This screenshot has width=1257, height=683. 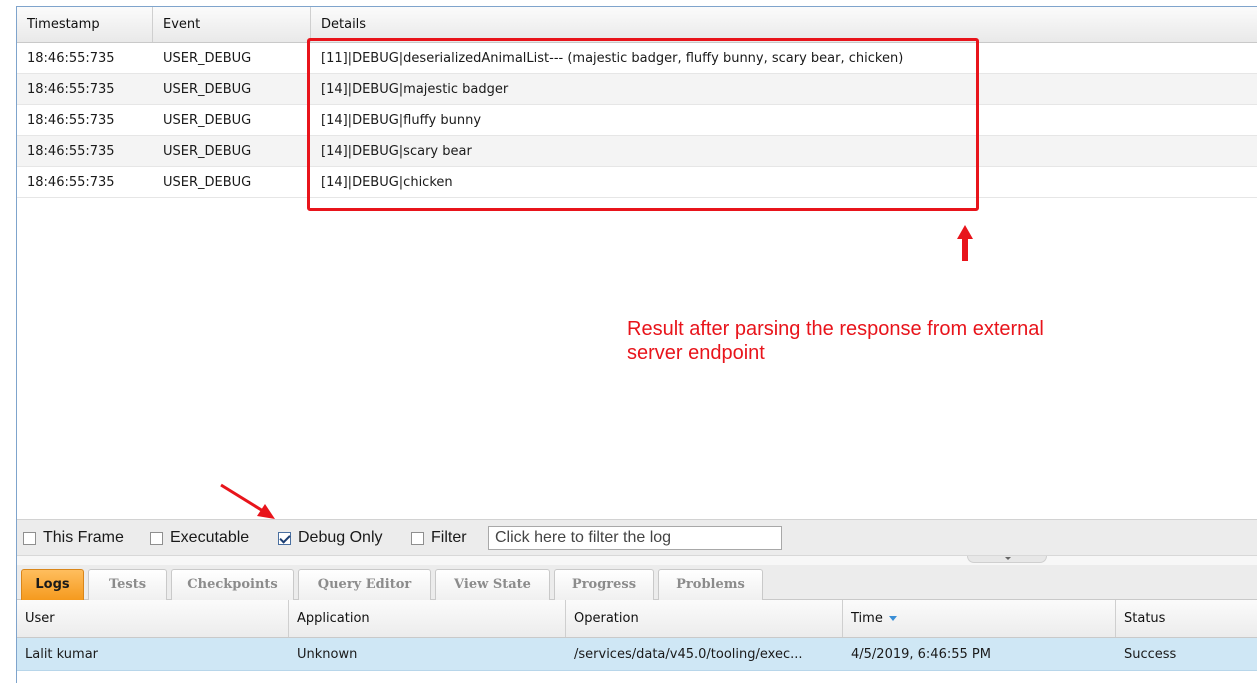 I want to click on log-application: Unknown, so click(x=327, y=654).